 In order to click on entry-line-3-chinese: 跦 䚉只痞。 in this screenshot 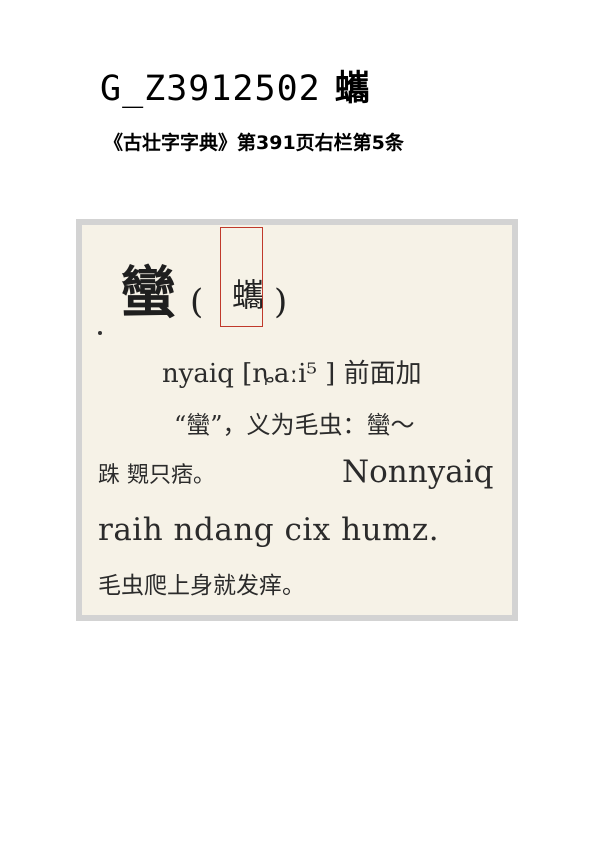, I will do `click(156, 475)`.